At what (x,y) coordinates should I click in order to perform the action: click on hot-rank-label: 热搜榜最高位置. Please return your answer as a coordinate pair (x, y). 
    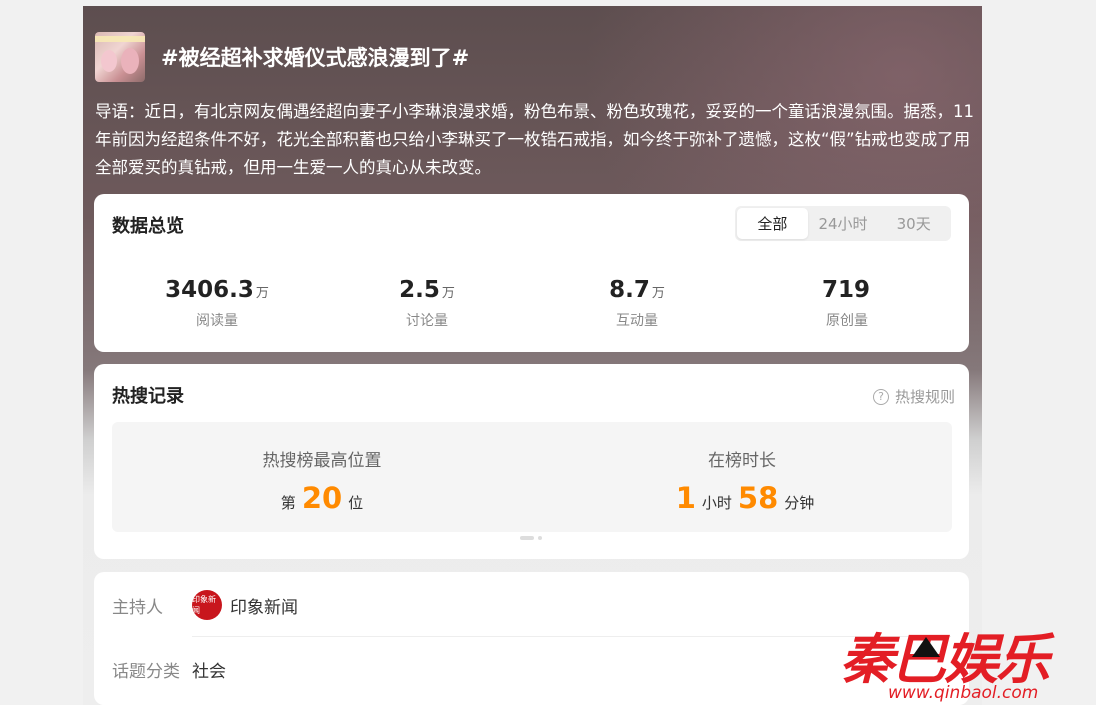
    Looking at the image, I should click on (322, 461).